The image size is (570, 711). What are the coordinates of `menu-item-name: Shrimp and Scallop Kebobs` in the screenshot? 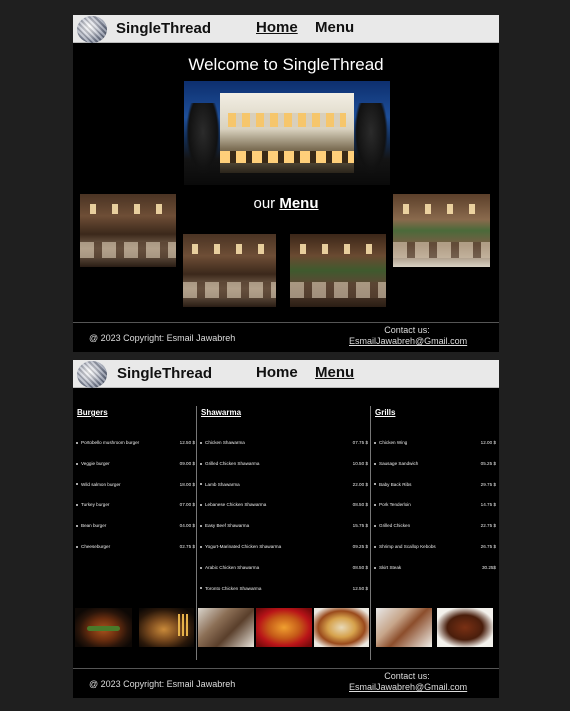 It's located at (405, 546).